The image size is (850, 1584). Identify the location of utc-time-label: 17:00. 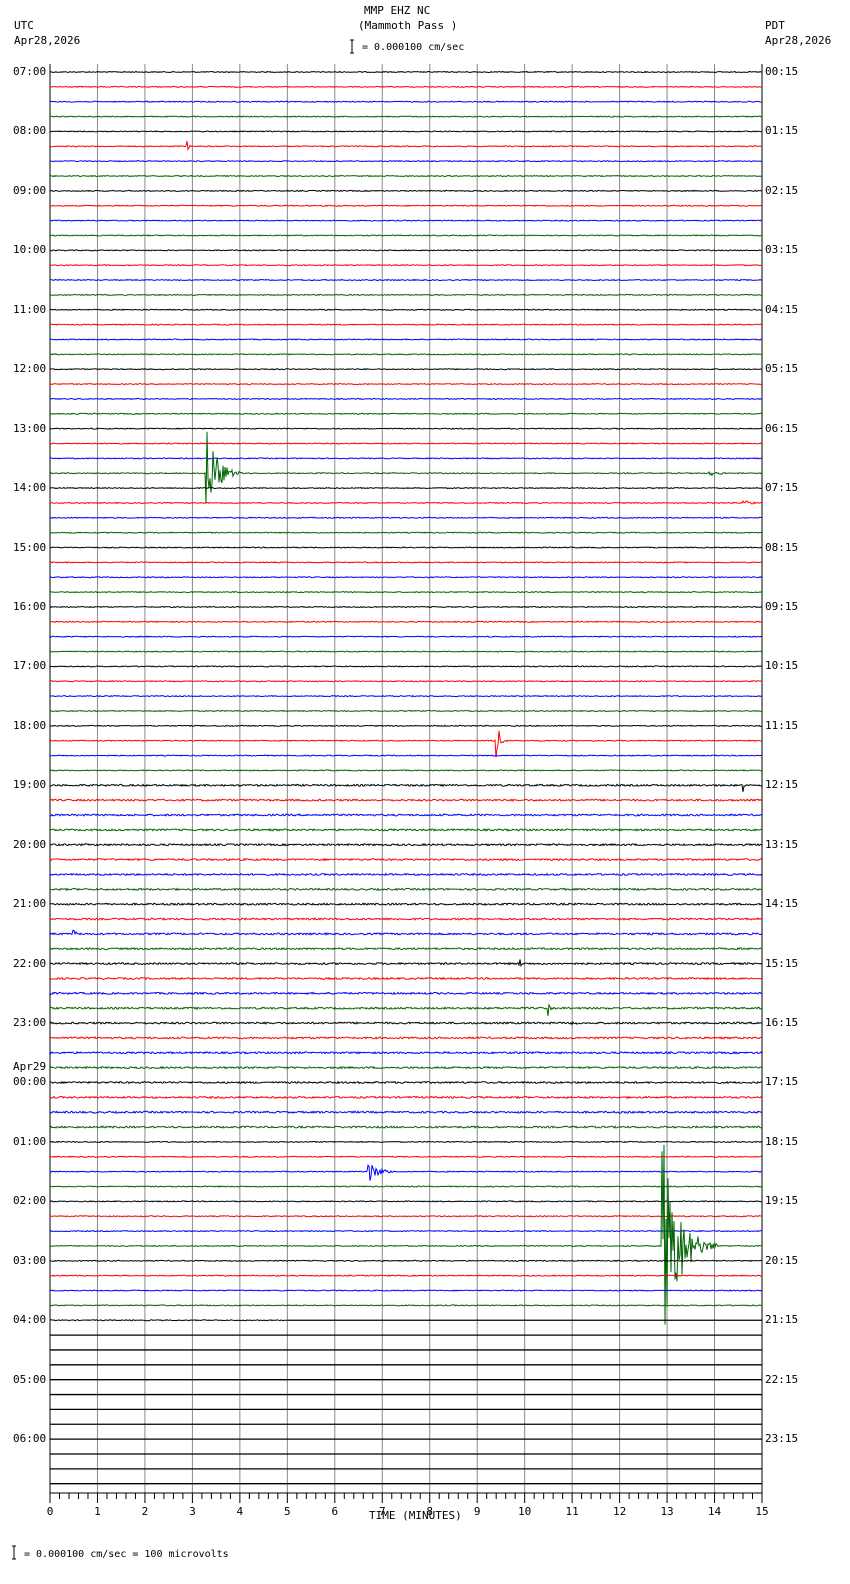
(30, 666).